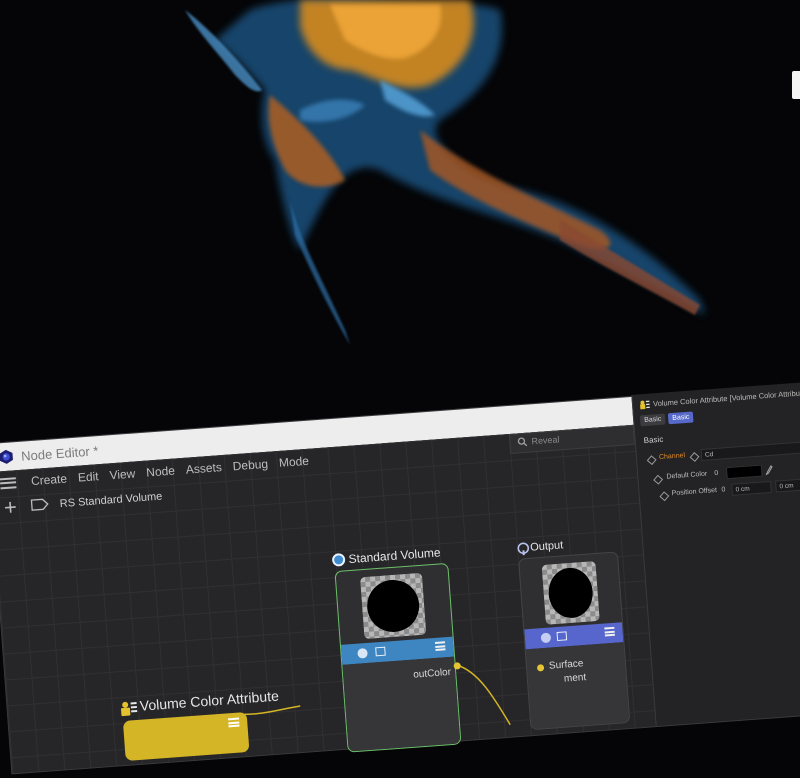 Image resolution: width=800 pixels, height=778 pixels. I want to click on port-surface, so click(540, 668).